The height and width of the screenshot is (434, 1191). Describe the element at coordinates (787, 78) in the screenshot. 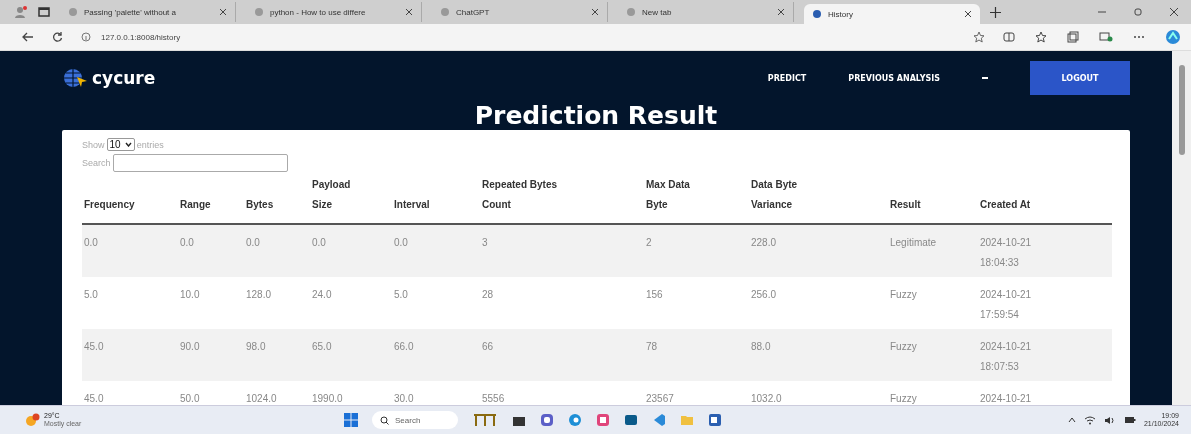

I see `nav-link: PREDICT` at that location.